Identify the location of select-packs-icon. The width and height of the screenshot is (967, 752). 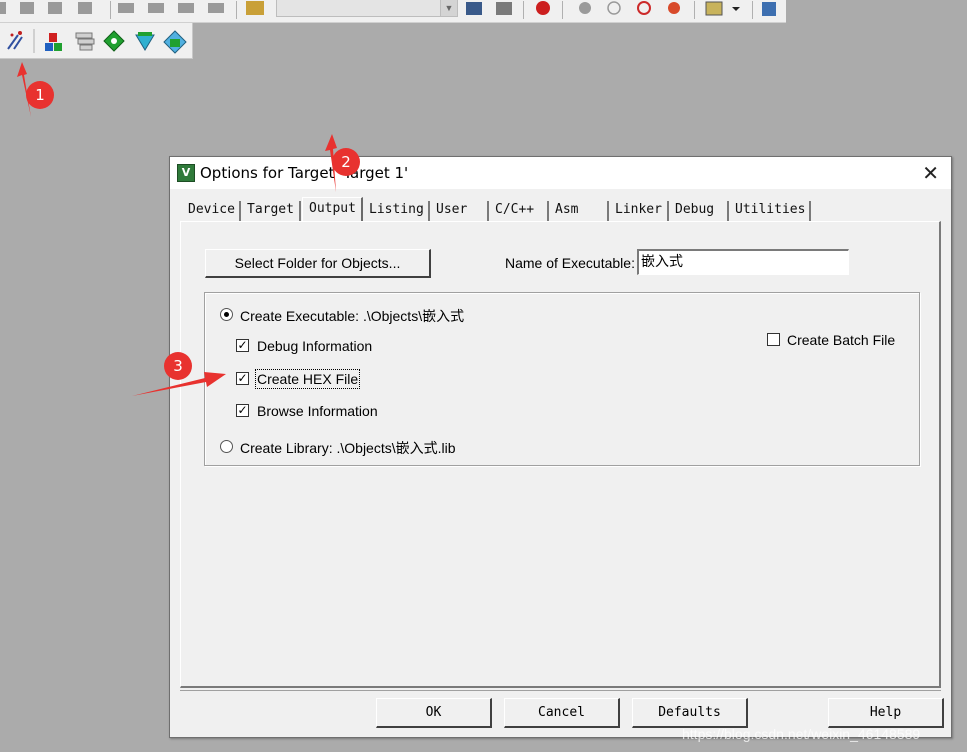
(145, 41).